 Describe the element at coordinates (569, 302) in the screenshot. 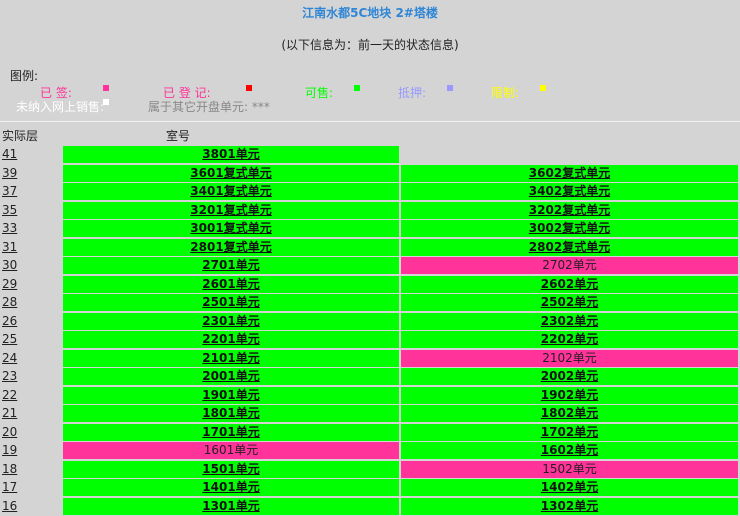

I see `unit-cell-for-sale: 2502单元` at that location.